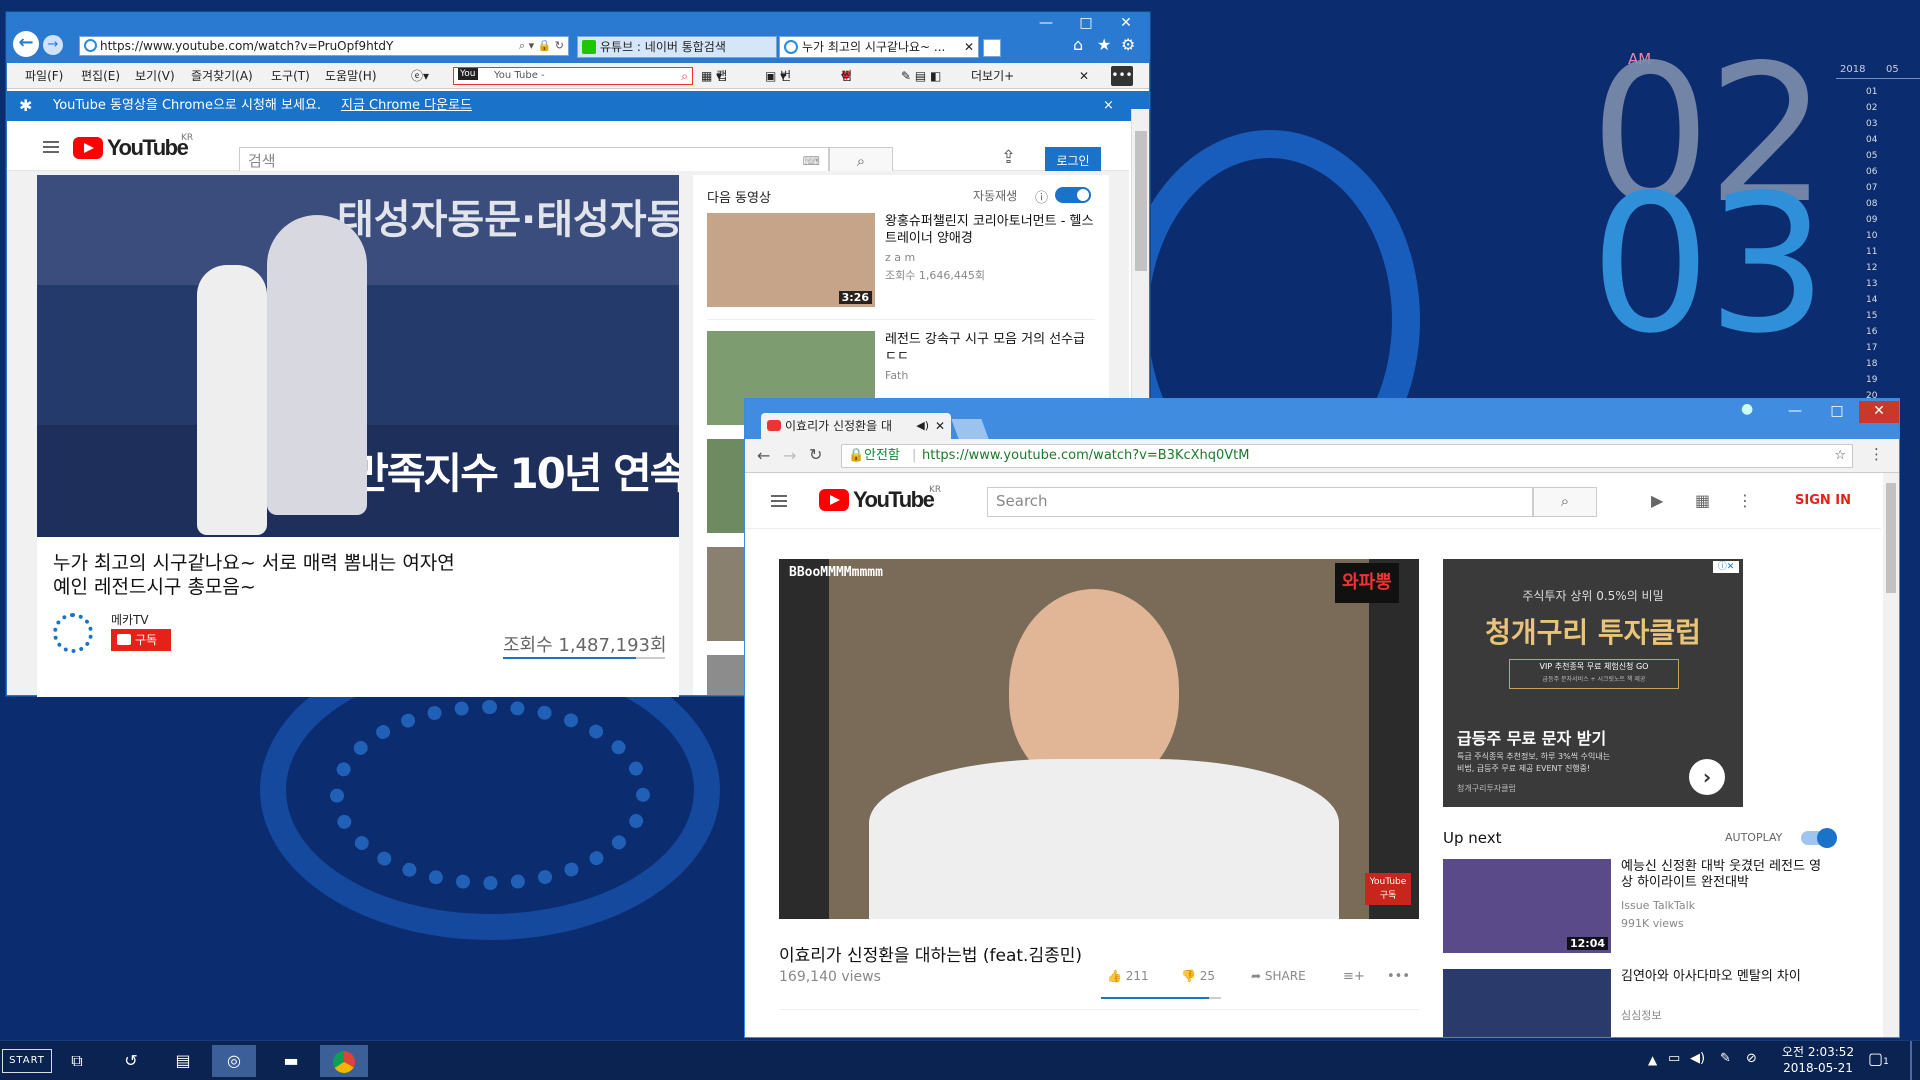  I want to click on profile-icon: ●, so click(1747, 409).